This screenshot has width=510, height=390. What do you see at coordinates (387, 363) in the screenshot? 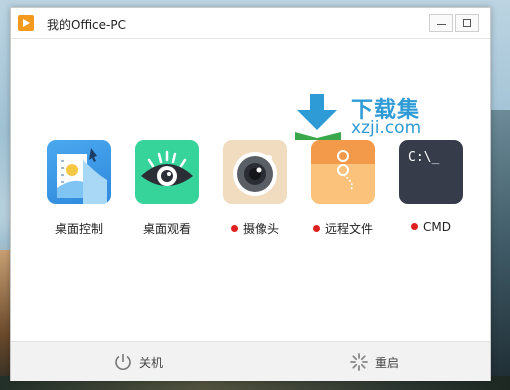
I see `restart-label: 重启` at bounding box center [387, 363].